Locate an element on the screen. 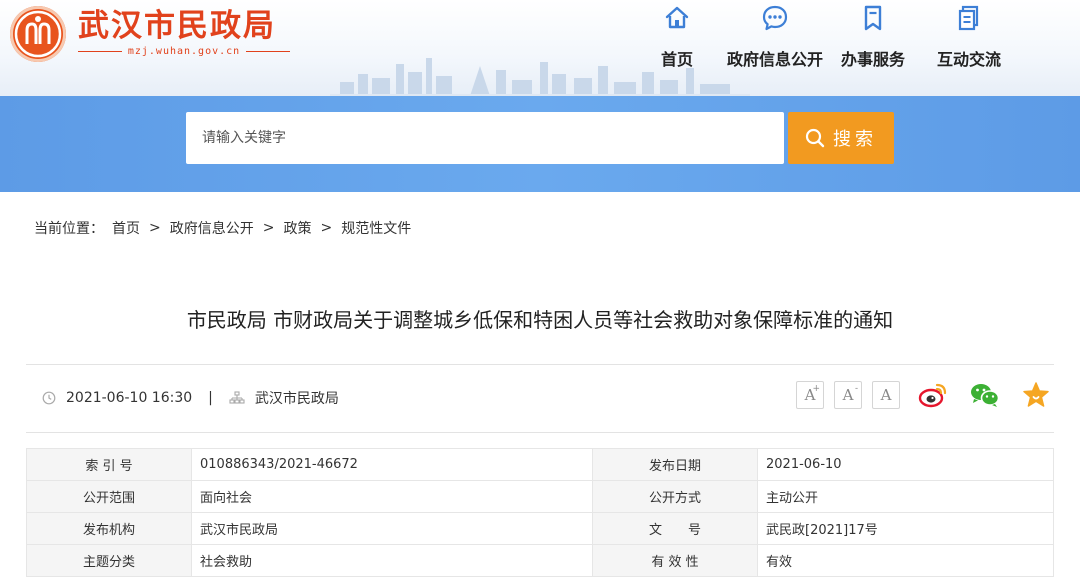 This screenshot has width=1080, height=586. info-key: 主题分类 is located at coordinates (109, 560).